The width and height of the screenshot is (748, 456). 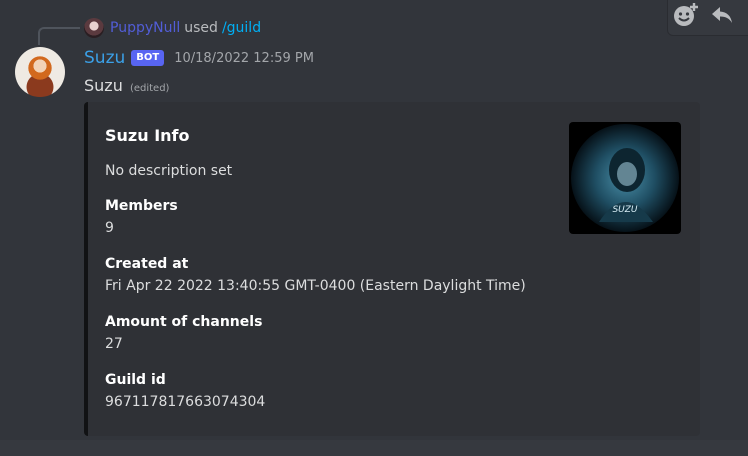 I want to click on bot-avatar, so click(x=40, y=72).